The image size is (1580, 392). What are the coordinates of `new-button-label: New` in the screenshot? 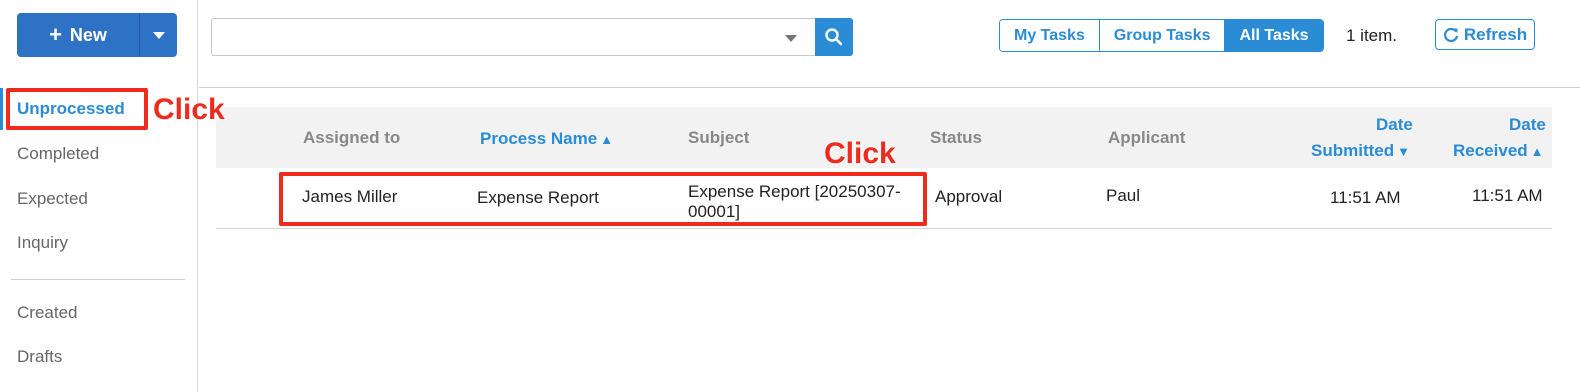 It's located at (88, 34).